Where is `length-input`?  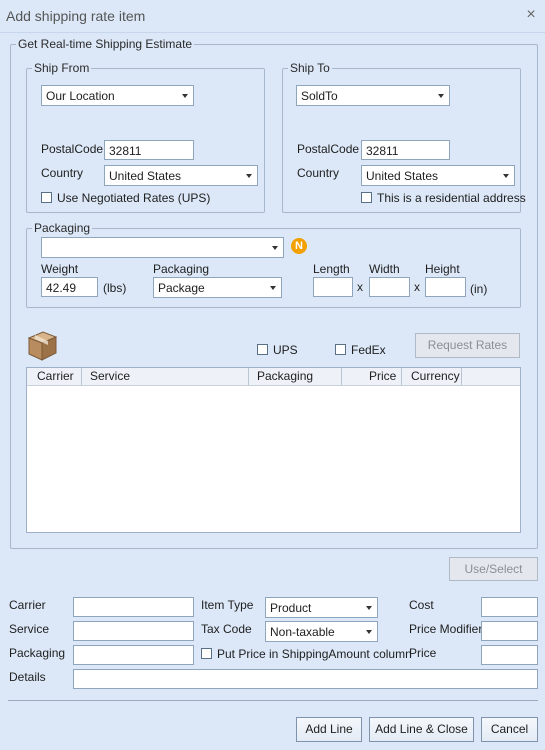 length-input is located at coordinates (333, 287).